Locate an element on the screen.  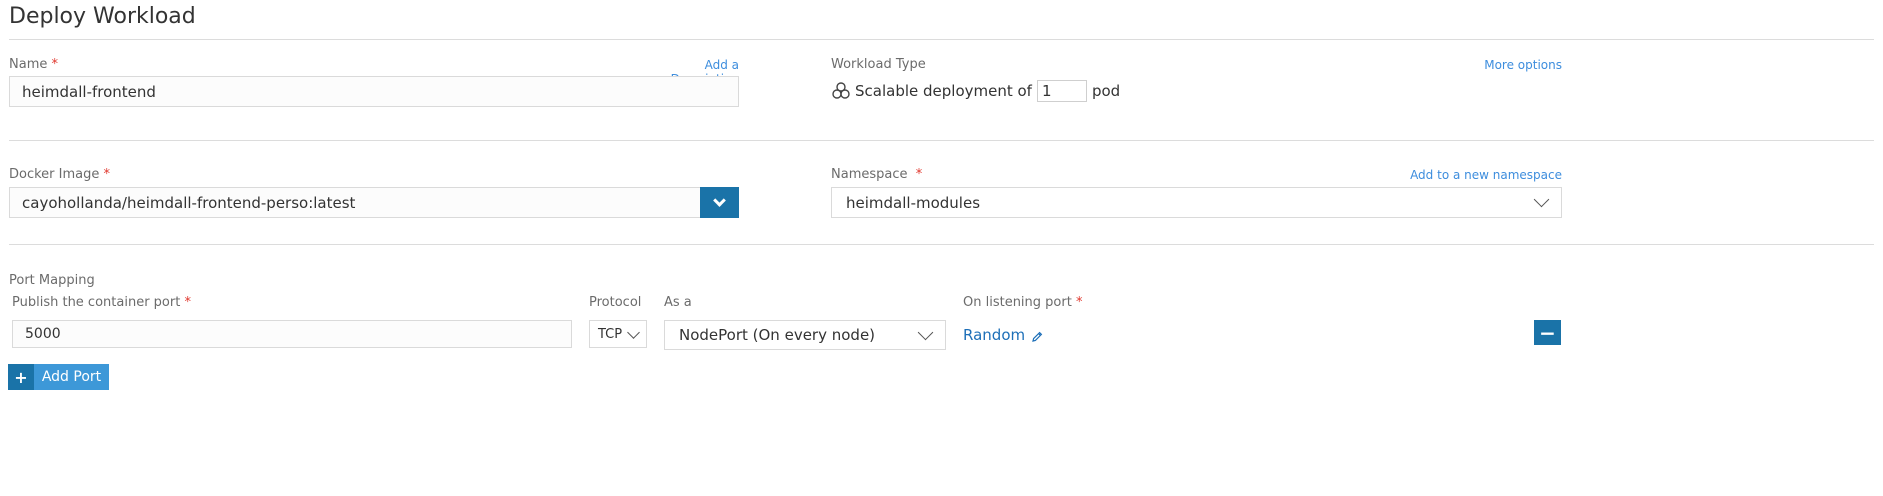
add-namespace-link: Add to a new namespace is located at coordinates (1481, 175).